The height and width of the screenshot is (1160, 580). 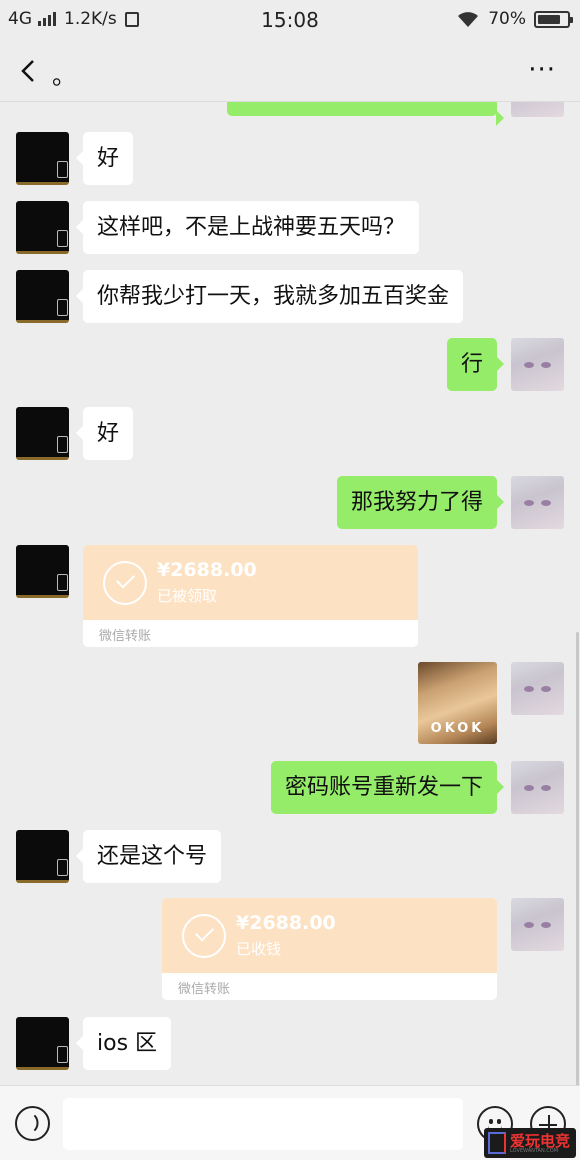 What do you see at coordinates (64, 76) in the screenshot?
I see `chat-title: 。` at bounding box center [64, 76].